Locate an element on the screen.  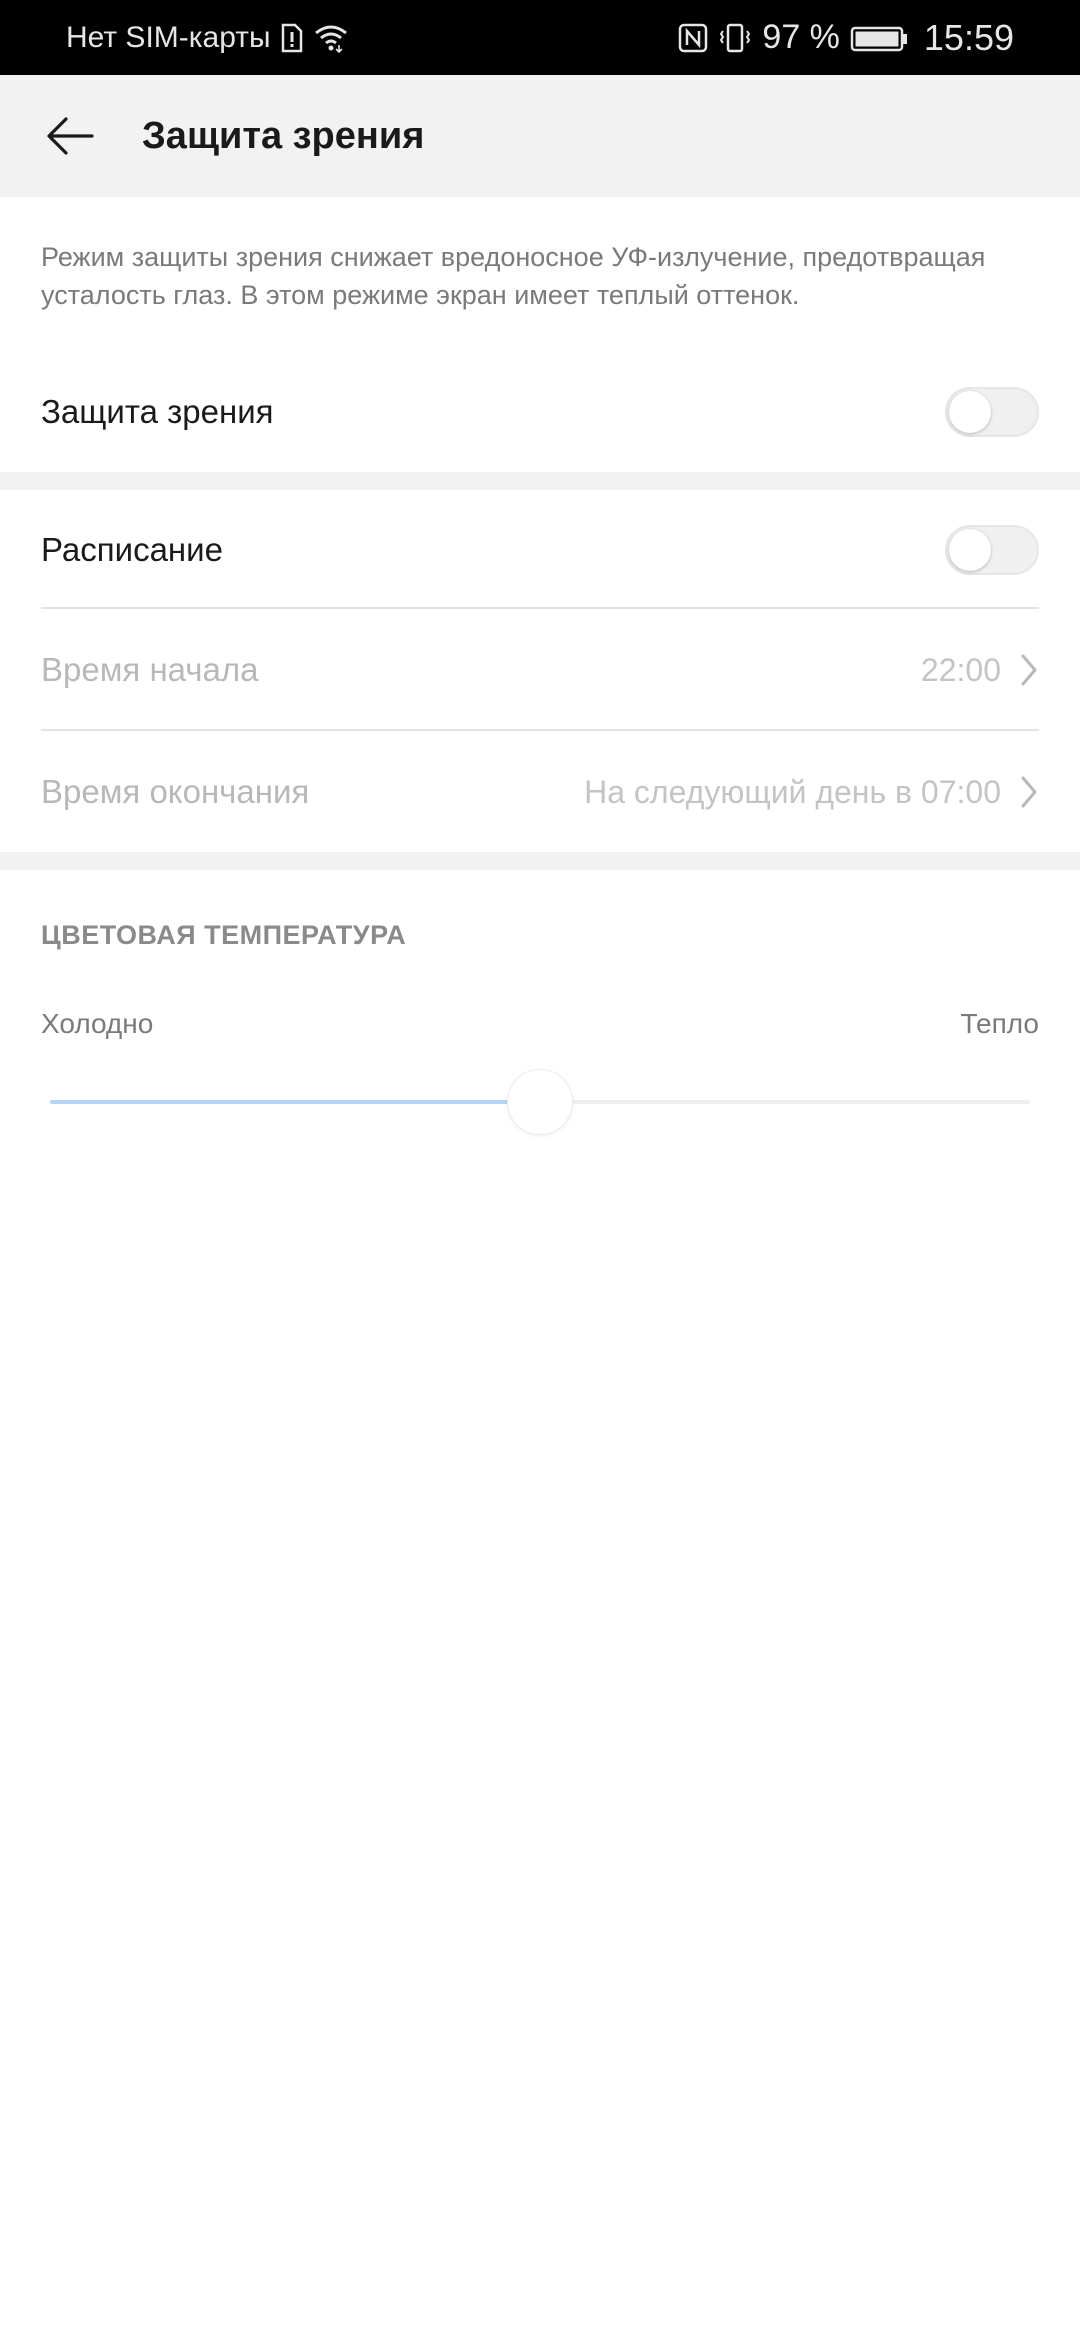
end-time-value: На следующий день в 07:00 is located at coordinates (792, 791).